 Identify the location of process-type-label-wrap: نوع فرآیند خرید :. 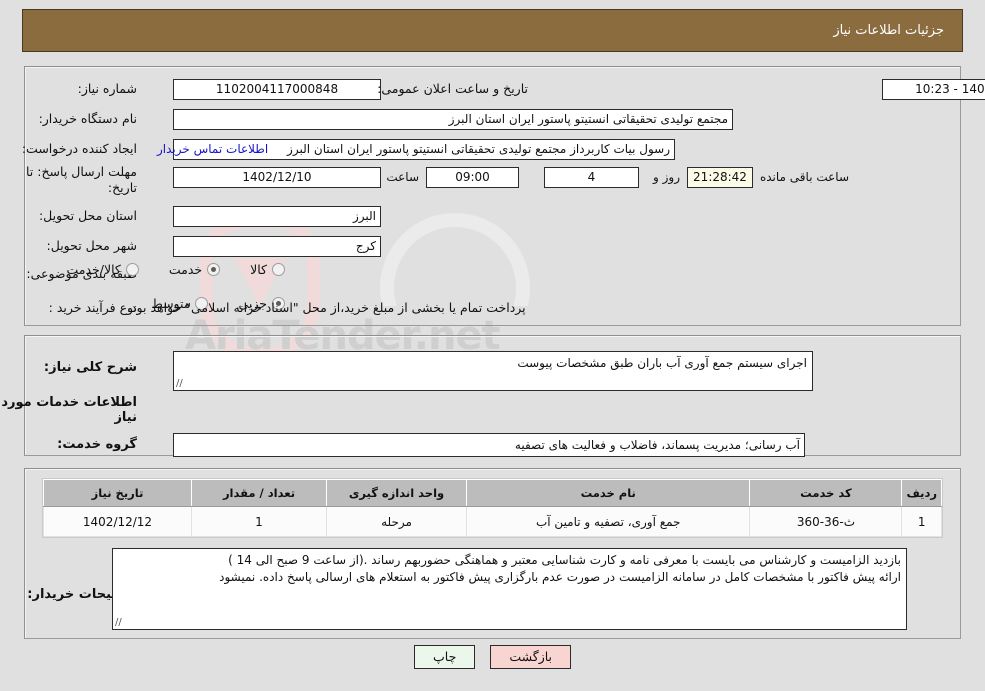
(93, 307).